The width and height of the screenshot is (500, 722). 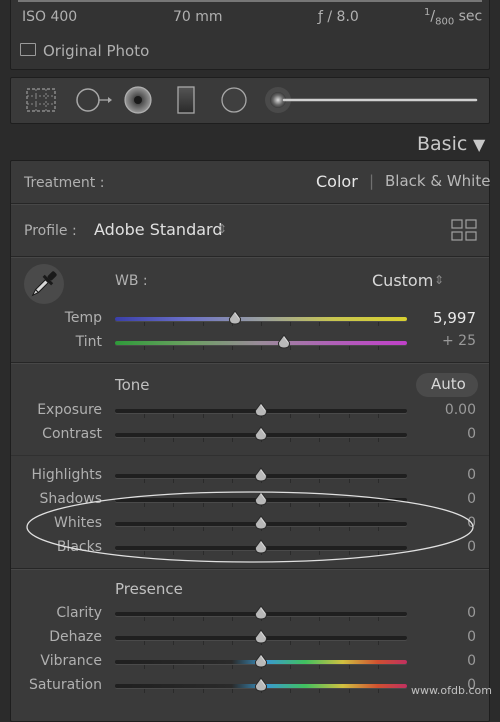 I want to click on vibrance-slider-thumb, so click(x=261, y=660).